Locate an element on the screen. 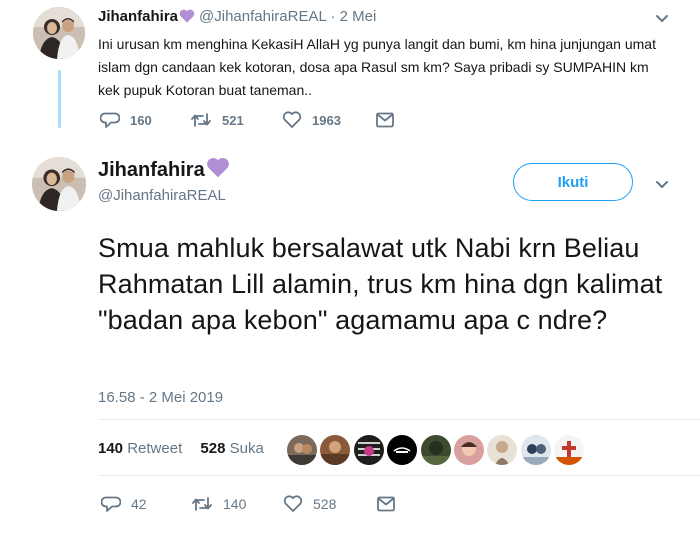  retweet-button: 521 is located at coordinates (236, 120).